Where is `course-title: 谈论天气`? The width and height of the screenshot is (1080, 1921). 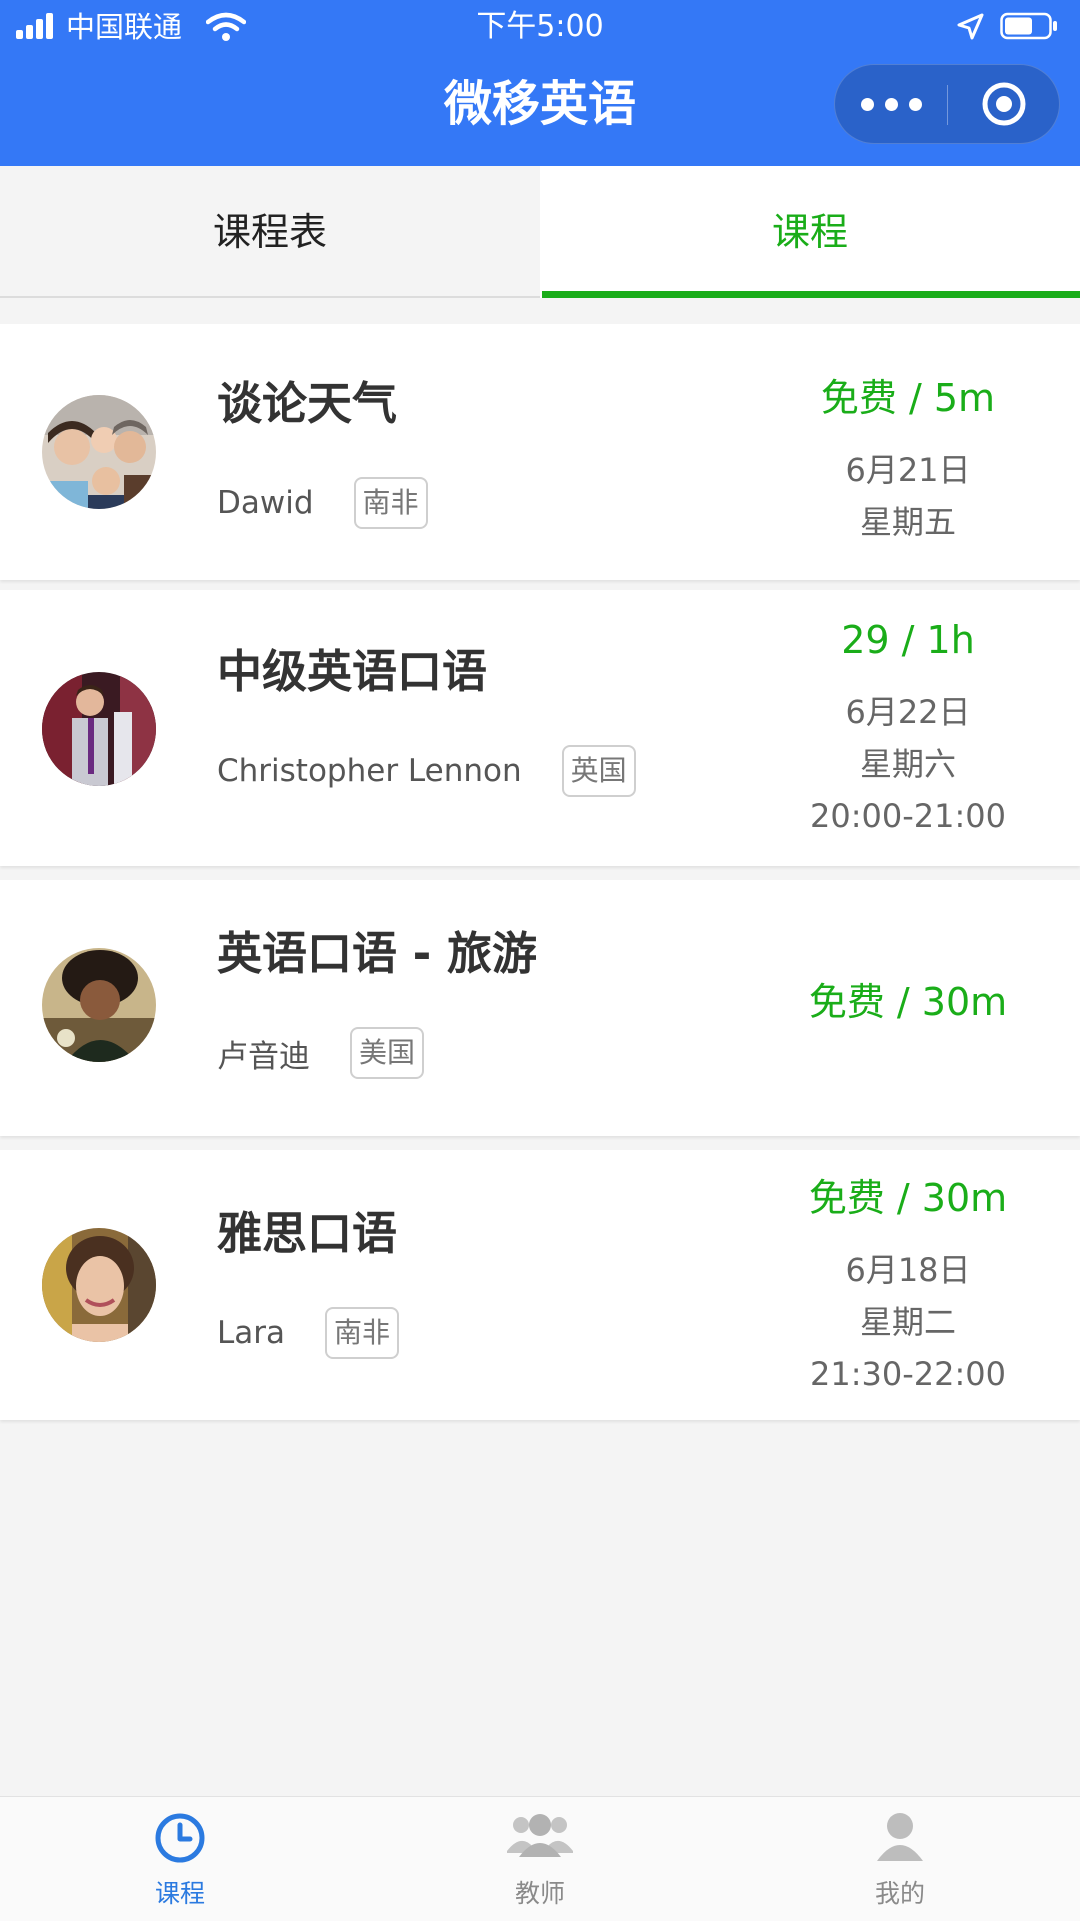
course-title: 谈论天气 is located at coordinates (307, 403).